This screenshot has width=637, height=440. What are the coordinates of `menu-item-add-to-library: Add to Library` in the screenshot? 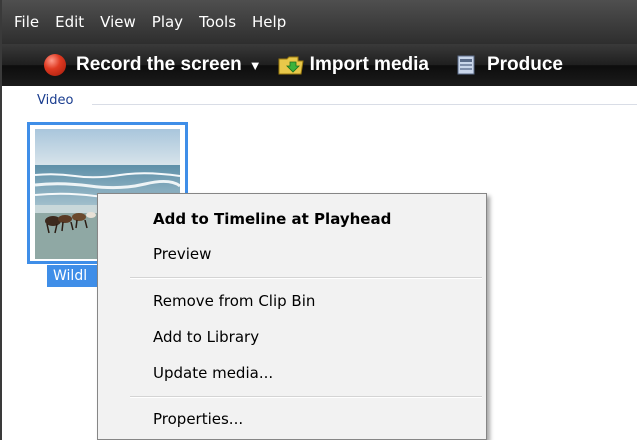 It's located at (206, 337).